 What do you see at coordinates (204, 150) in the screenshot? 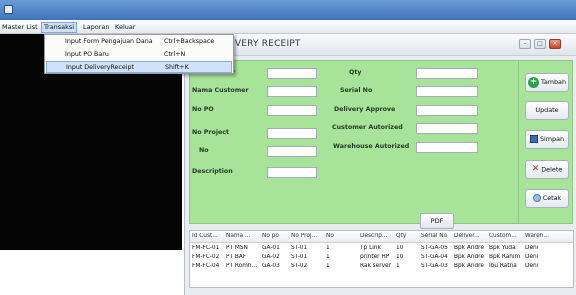
I see `label-no: No` at bounding box center [204, 150].